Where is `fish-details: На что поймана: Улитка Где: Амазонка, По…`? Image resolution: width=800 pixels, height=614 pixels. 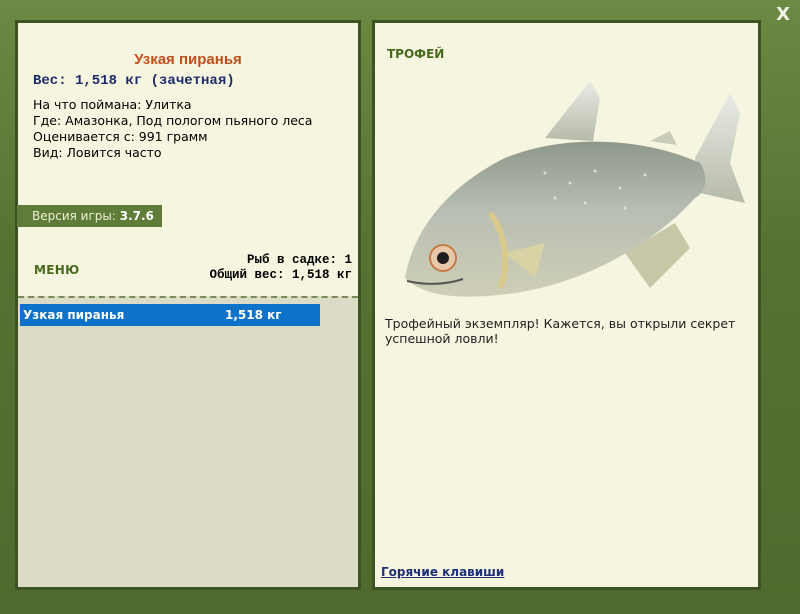
fish-details: На что поймана: Улитка Где: Амазонка, По… is located at coordinates (172, 129).